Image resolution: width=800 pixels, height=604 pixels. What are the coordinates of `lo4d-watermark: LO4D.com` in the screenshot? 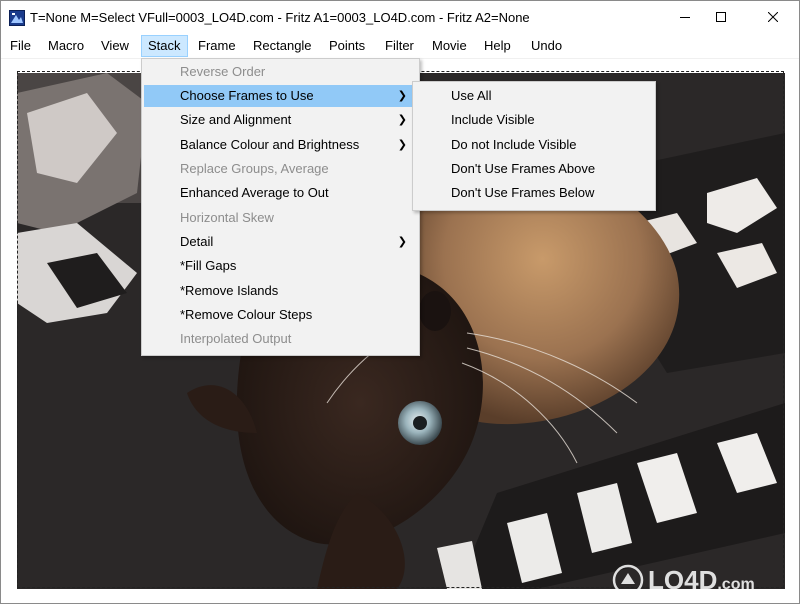 It's located at (683, 580).